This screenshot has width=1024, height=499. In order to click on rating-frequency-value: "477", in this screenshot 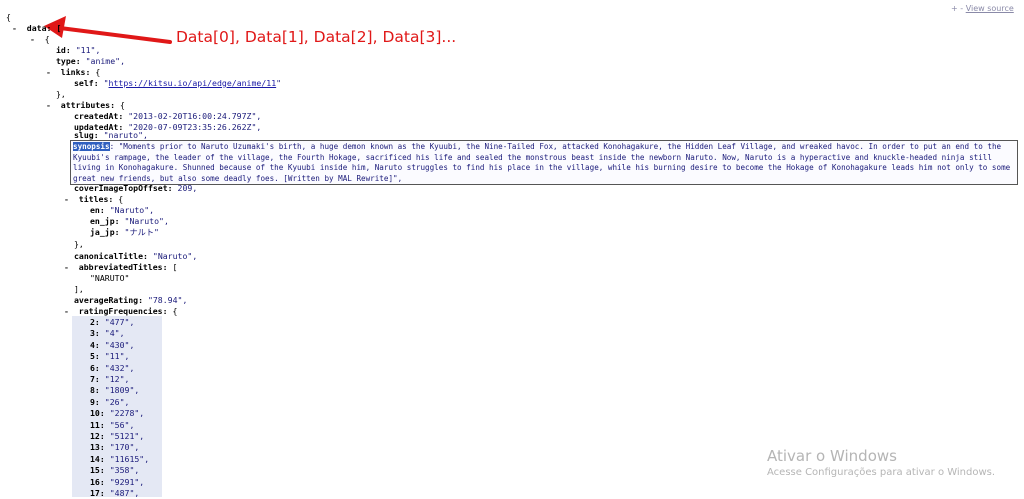, I will do `click(119, 322)`.